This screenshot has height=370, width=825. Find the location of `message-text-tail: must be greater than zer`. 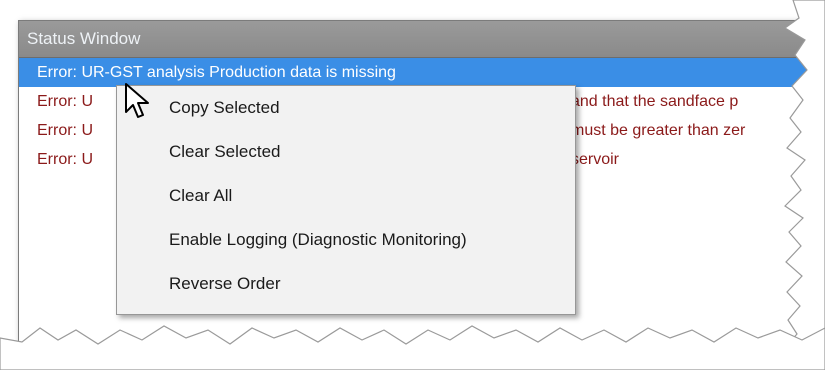

message-text-tail: must be greater than zer is located at coordinates (658, 130).